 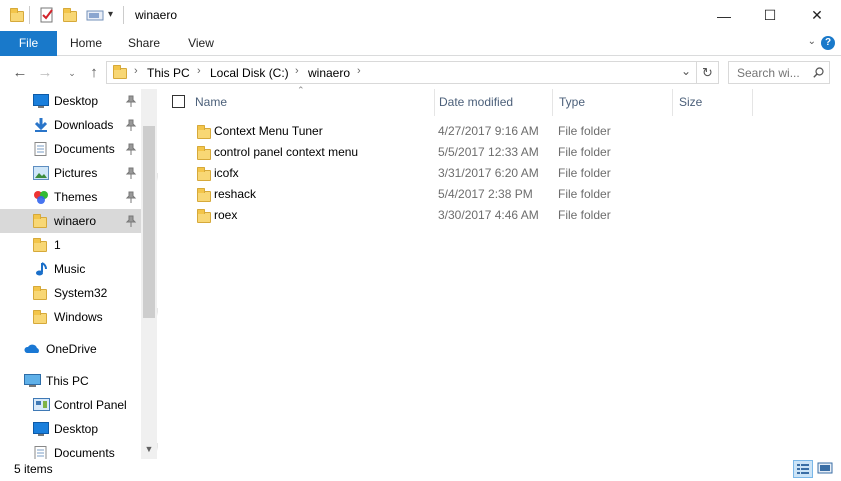 I want to click on computer-icon, so click(x=32, y=381).